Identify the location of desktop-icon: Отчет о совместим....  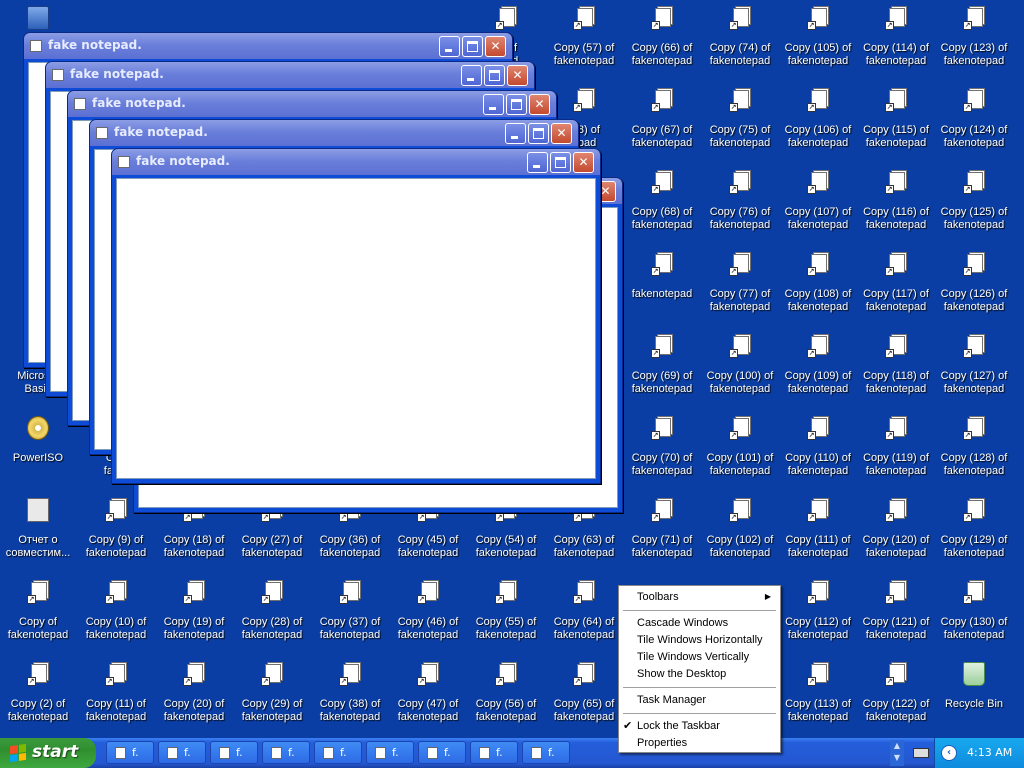
(38, 532).